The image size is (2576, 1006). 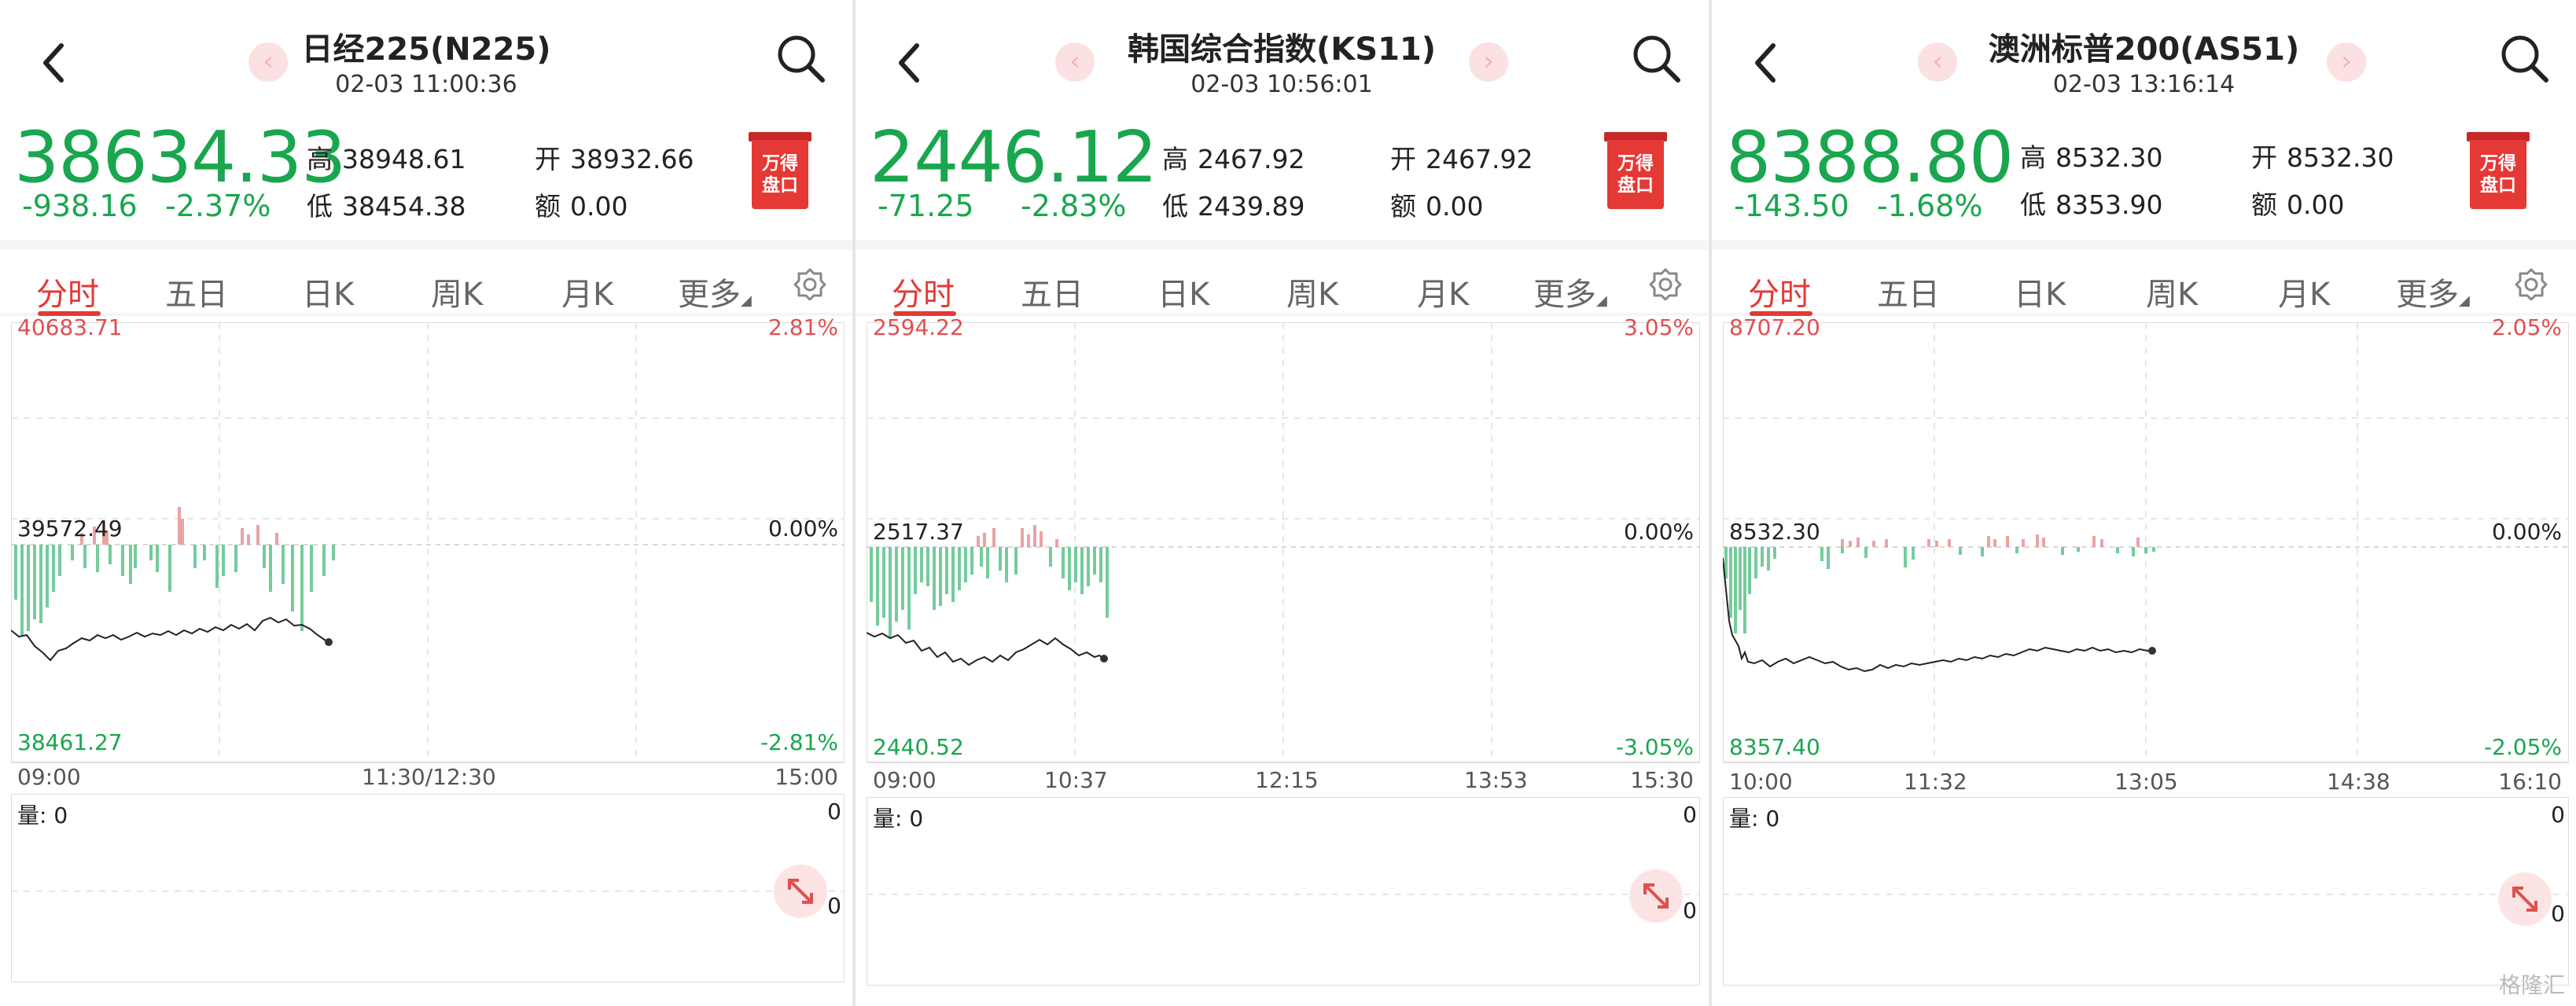 What do you see at coordinates (1013, 157) in the screenshot?
I see `last-price: 2446.12` at bounding box center [1013, 157].